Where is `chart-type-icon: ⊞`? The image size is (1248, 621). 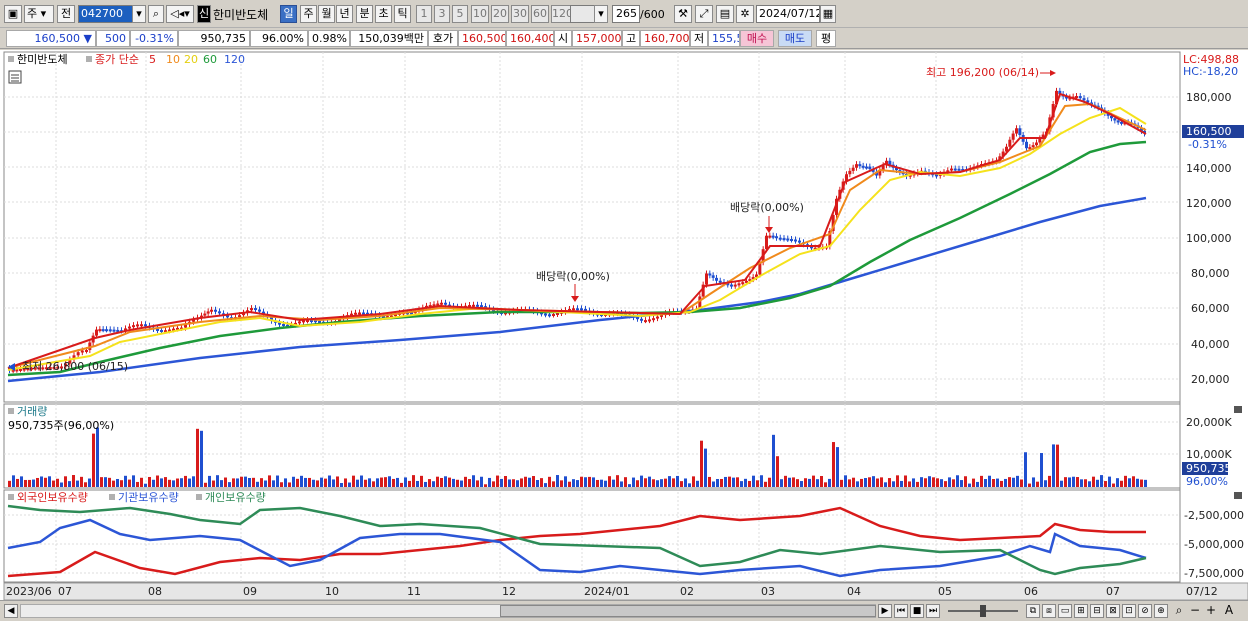 chart-type-icon: ⊞ is located at coordinates (1081, 611).